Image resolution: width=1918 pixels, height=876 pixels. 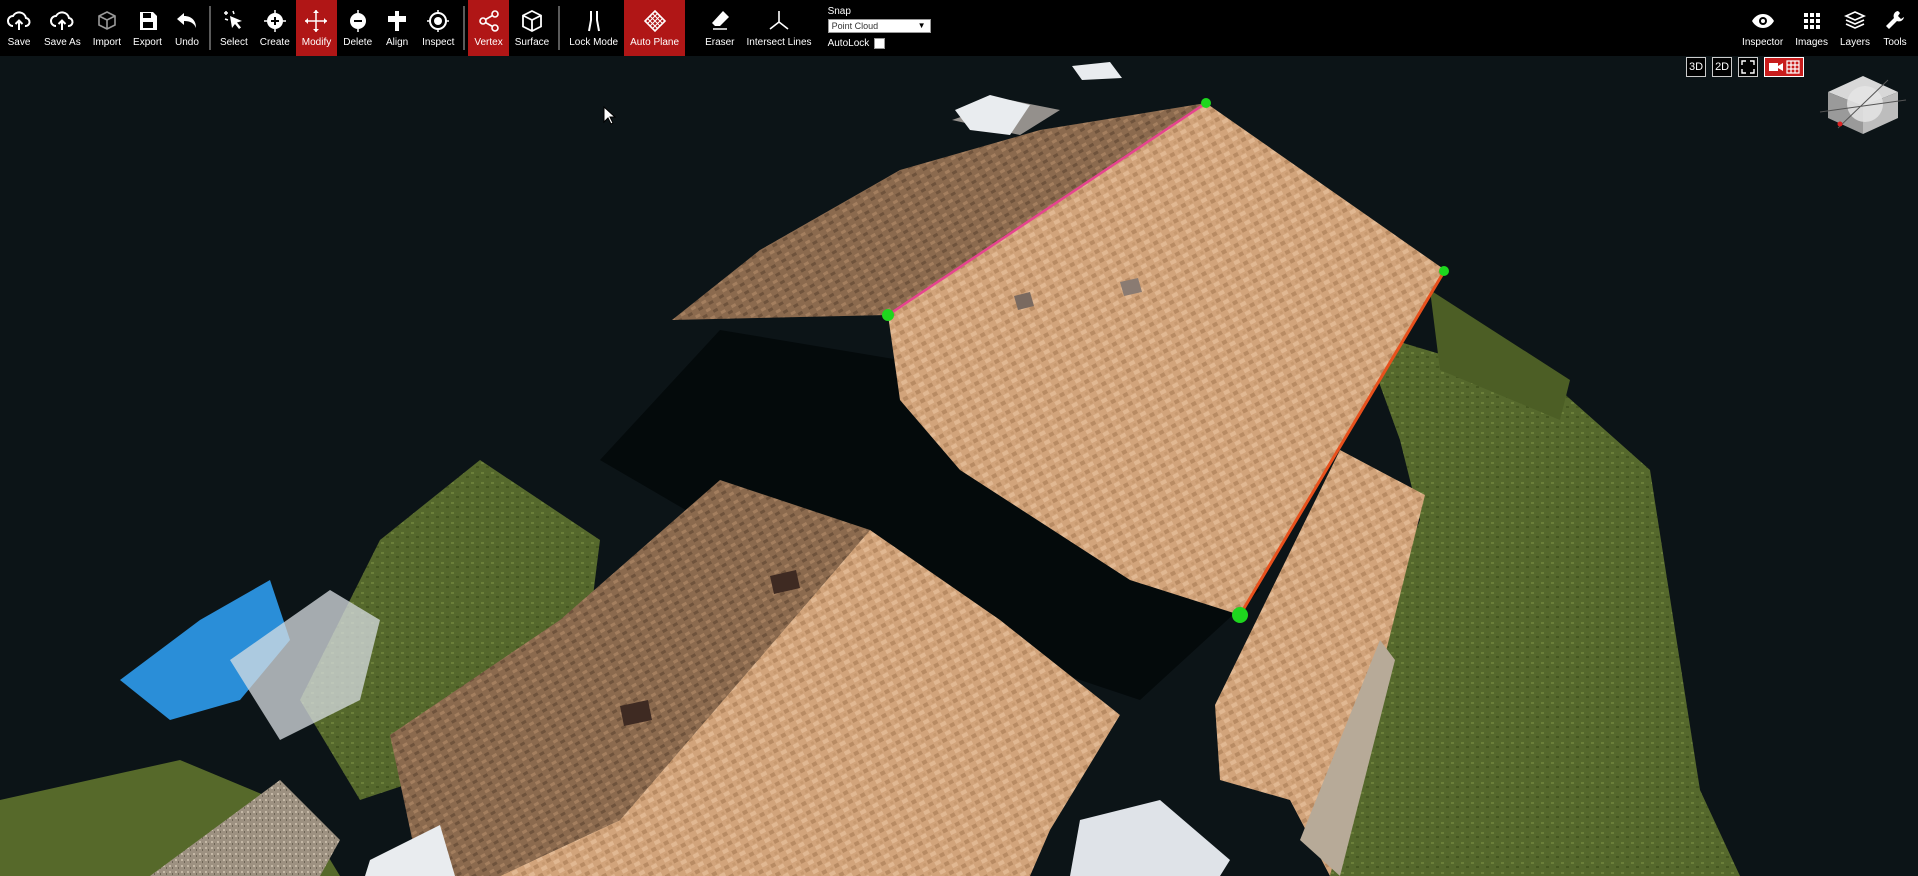 What do you see at coordinates (839, 11) in the screenshot?
I see `snap-label: Snap` at bounding box center [839, 11].